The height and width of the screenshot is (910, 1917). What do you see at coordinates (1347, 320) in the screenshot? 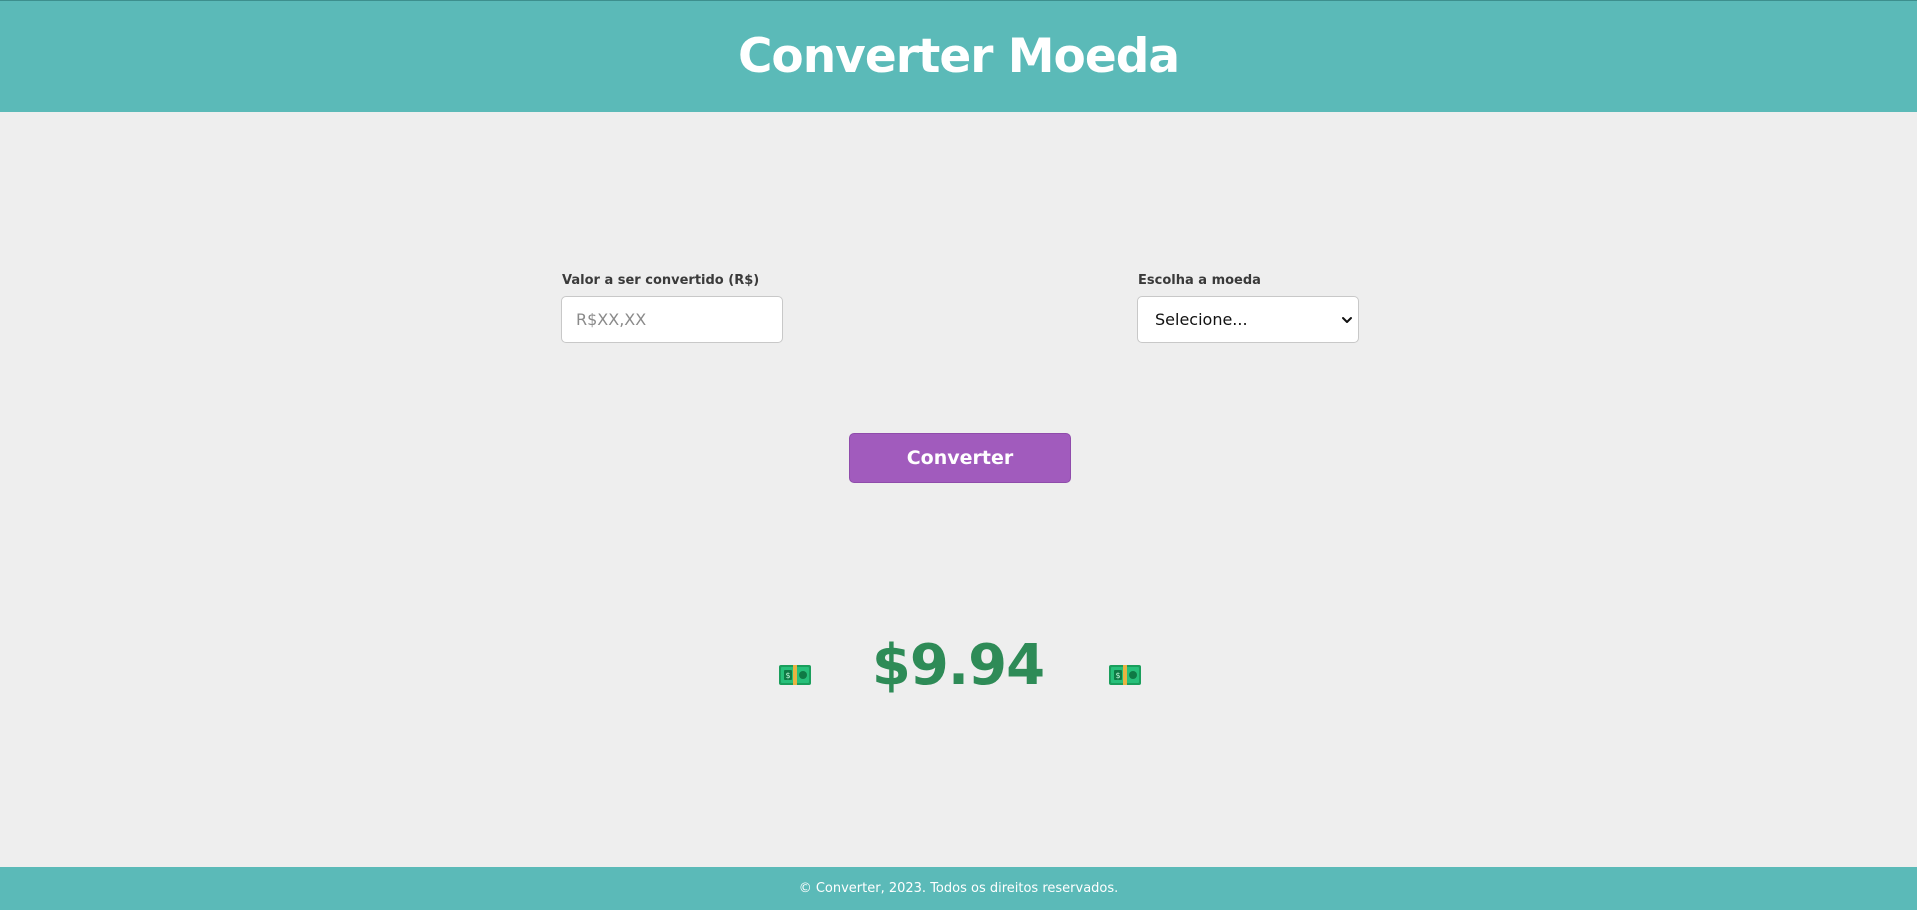
I see `chevron-down-icon` at bounding box center [1347, 320].